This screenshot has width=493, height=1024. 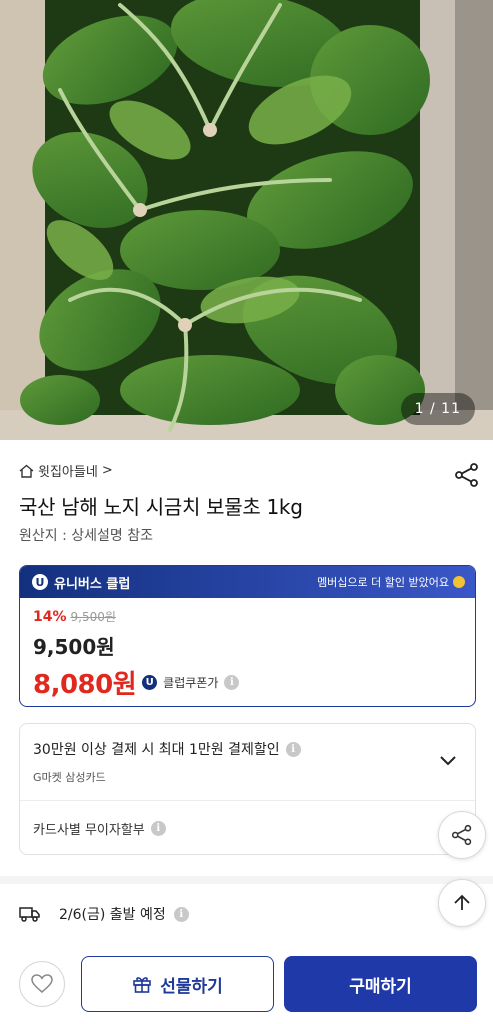 I want to click on scroll-top-button, so click(x=462, y=903).